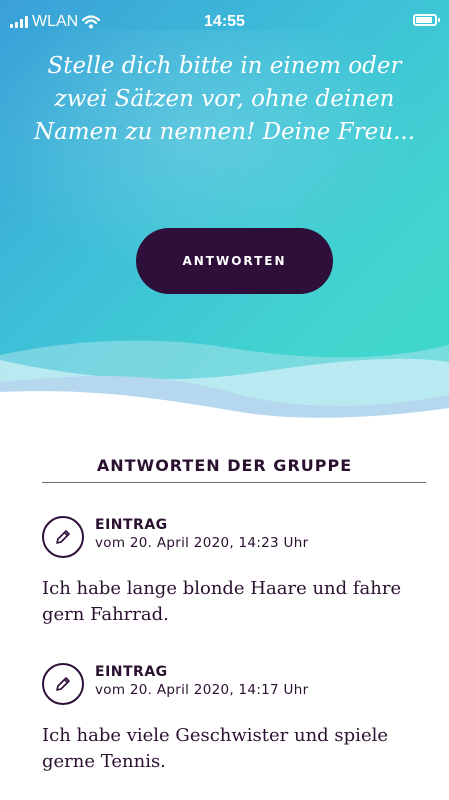 Image resolution: width=449 pixels, height=800 pixels. What do you see at coordinates (234, 482) in the screenshot?
I see `section-divider` at bounding box center [234, 482].